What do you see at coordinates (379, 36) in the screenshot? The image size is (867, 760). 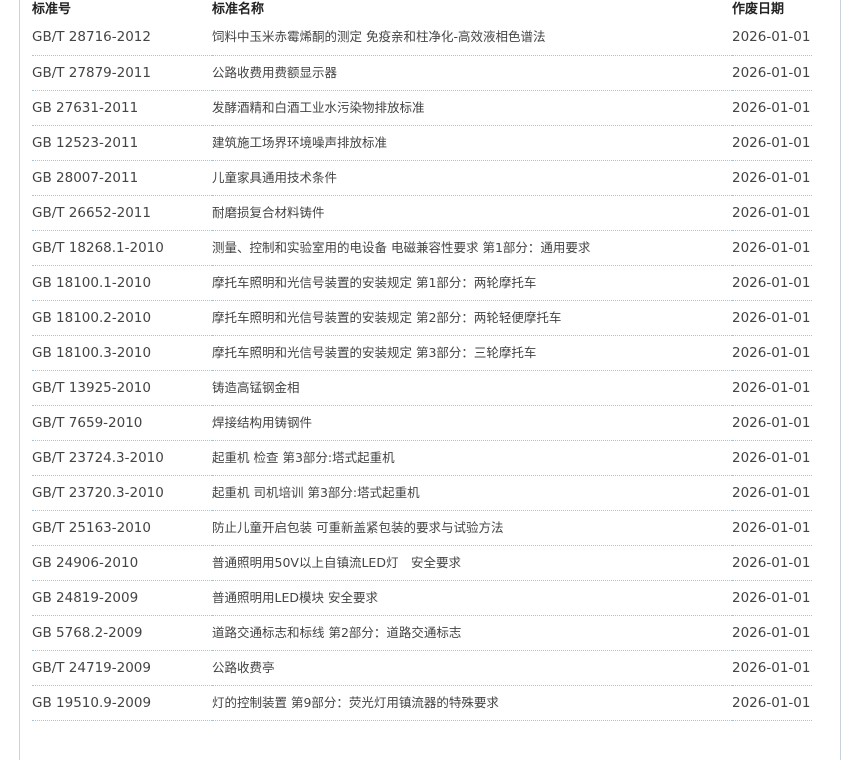 I see `standard-name-link: 饲料中玉米赤霉烯酮的测定 免疫亲和柱净化-高效液相色谱法` at bounding box center [379, 36].